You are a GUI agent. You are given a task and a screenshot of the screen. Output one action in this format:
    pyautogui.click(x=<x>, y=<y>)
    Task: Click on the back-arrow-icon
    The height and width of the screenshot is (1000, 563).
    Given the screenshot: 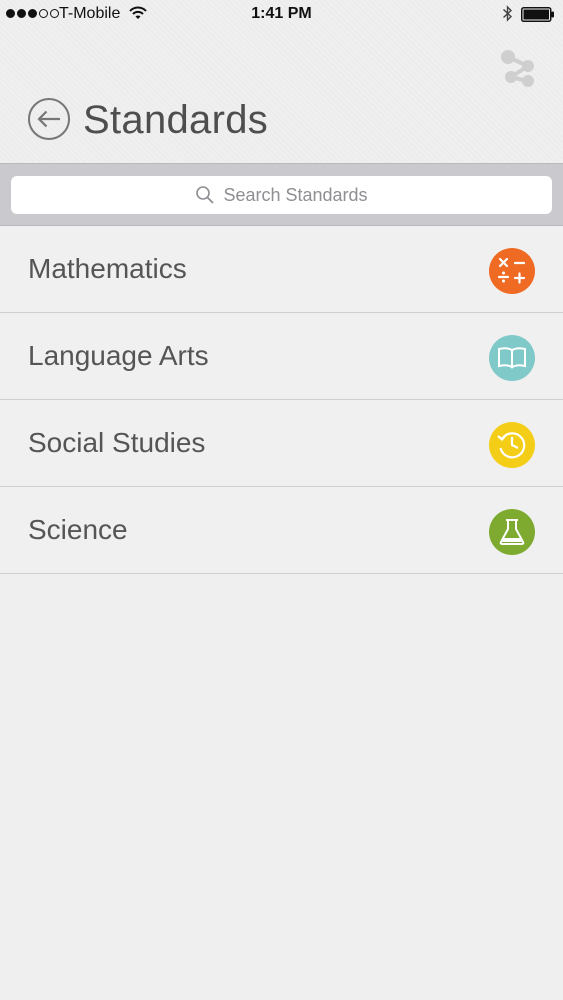 What is the action you would take?
    pyautogui.click(x=49, y=119)
    